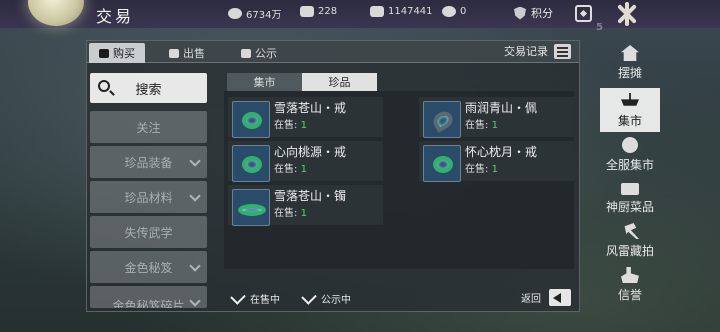 The height and width of the screenshot is (332, 720). I want to click on sidebar-item-label: 神厨菜品, so click(629, 207).